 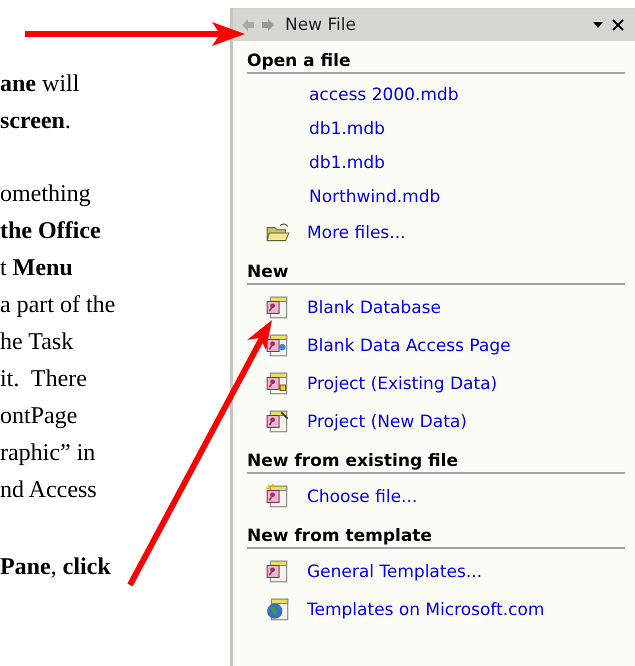 I want to click on body-text: omething, so click(x=45, y=194).